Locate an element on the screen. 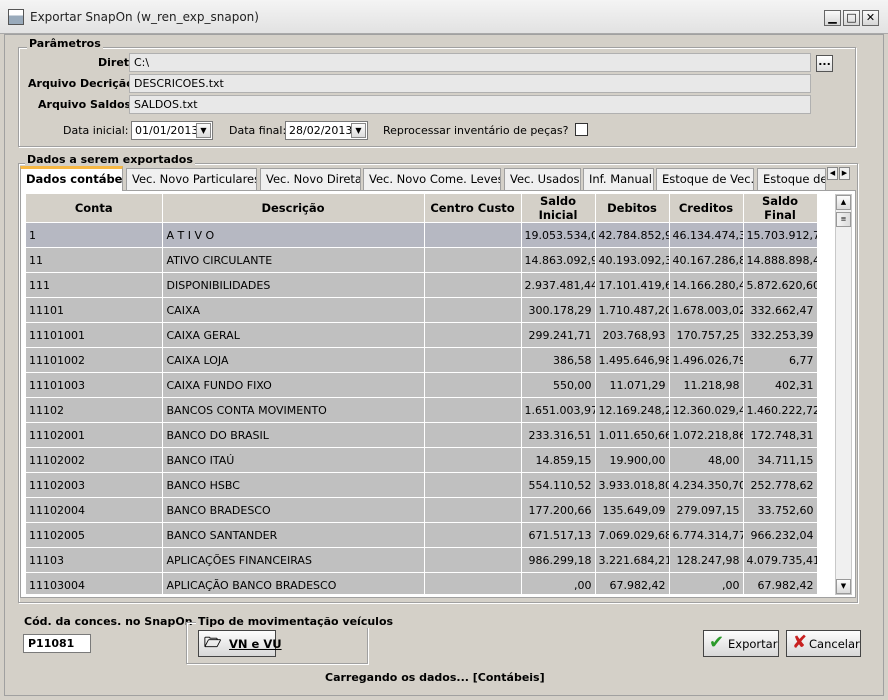 The height and width of the screenshot is (700, 888). tab-estoque-vec: Estoque de Vec. is located at coordinates (705, 179).